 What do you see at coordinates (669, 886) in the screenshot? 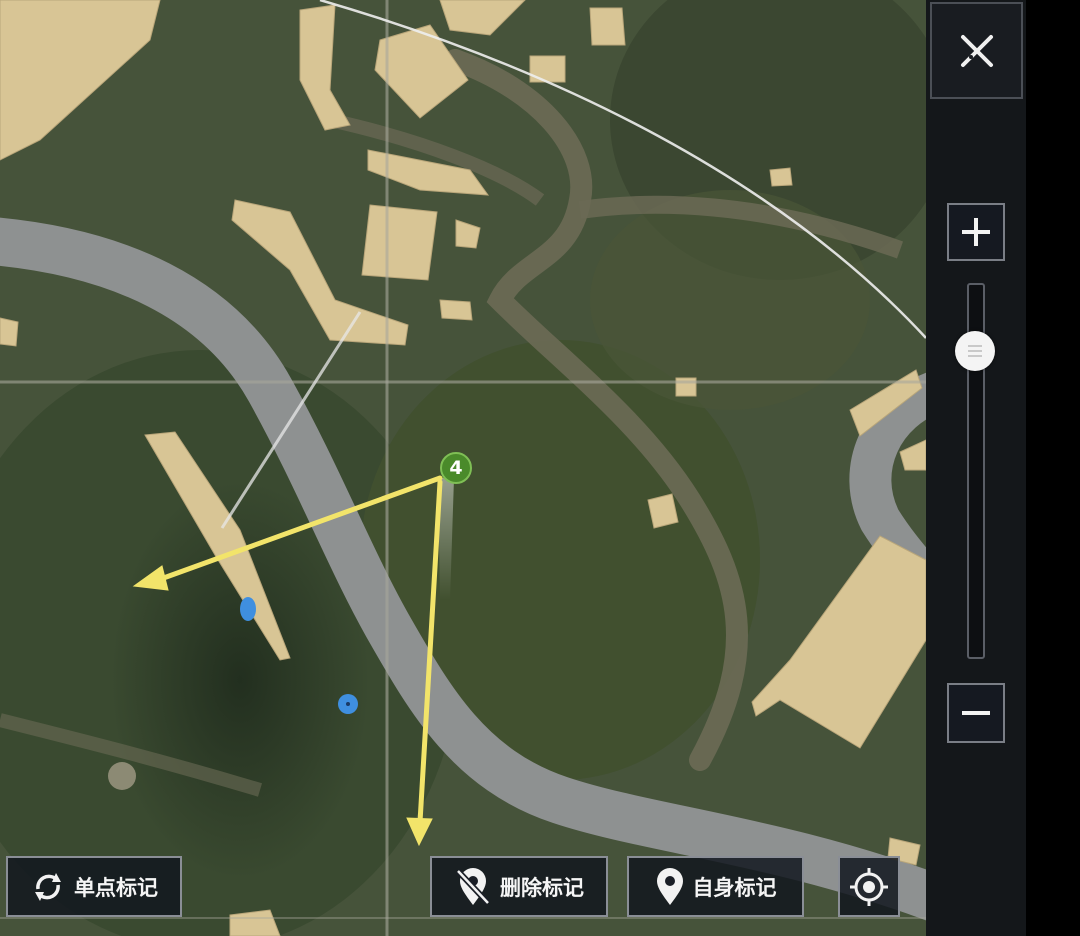
I see `location-pin-icon` at bounding box center [669, 886].